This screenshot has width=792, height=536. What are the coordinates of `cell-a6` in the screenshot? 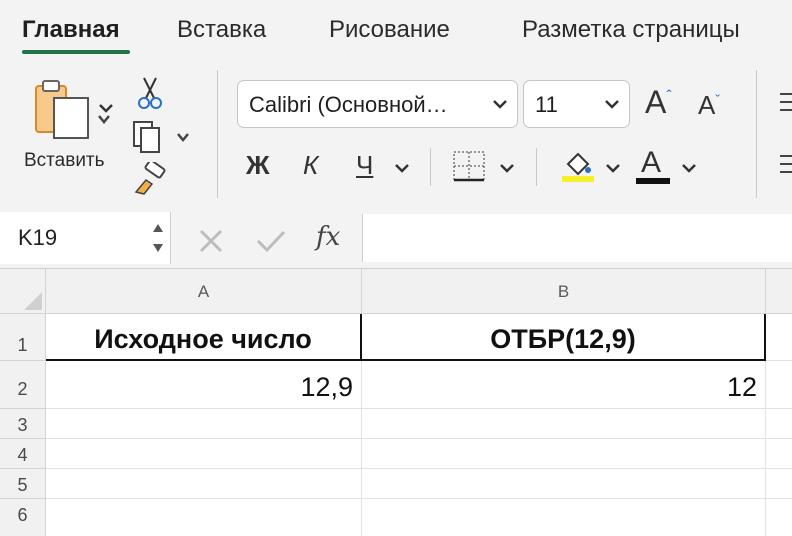 It's located at (204, 517).